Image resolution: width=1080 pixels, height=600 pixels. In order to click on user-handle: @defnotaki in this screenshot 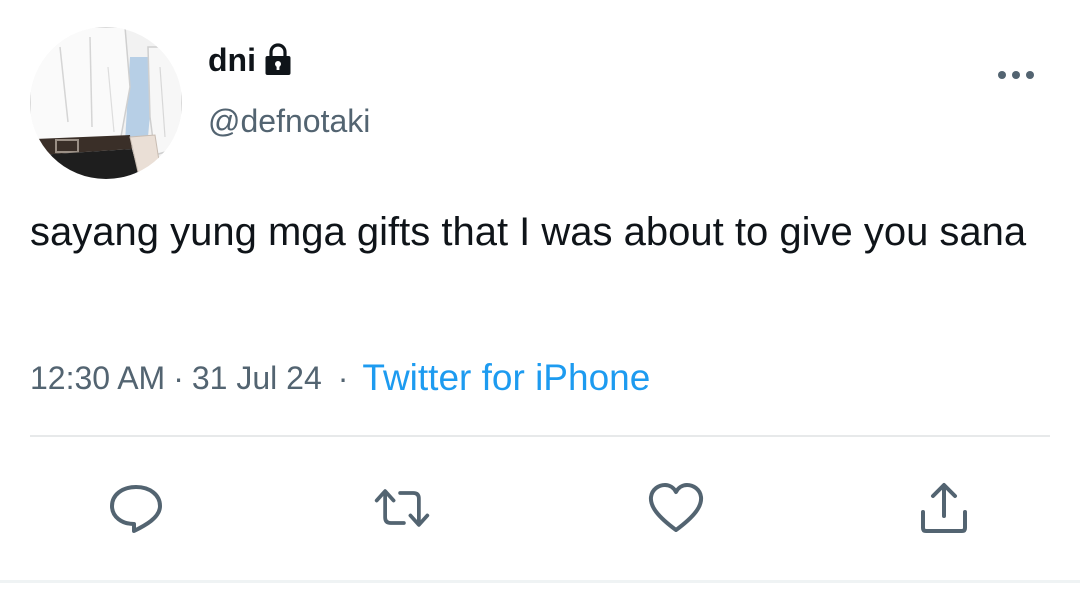, I will do `click(289, 121)`.